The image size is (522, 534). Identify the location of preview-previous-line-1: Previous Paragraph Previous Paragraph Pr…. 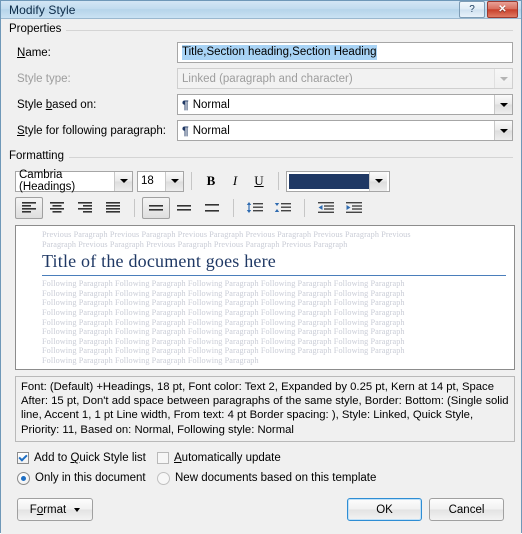
(226, 234).